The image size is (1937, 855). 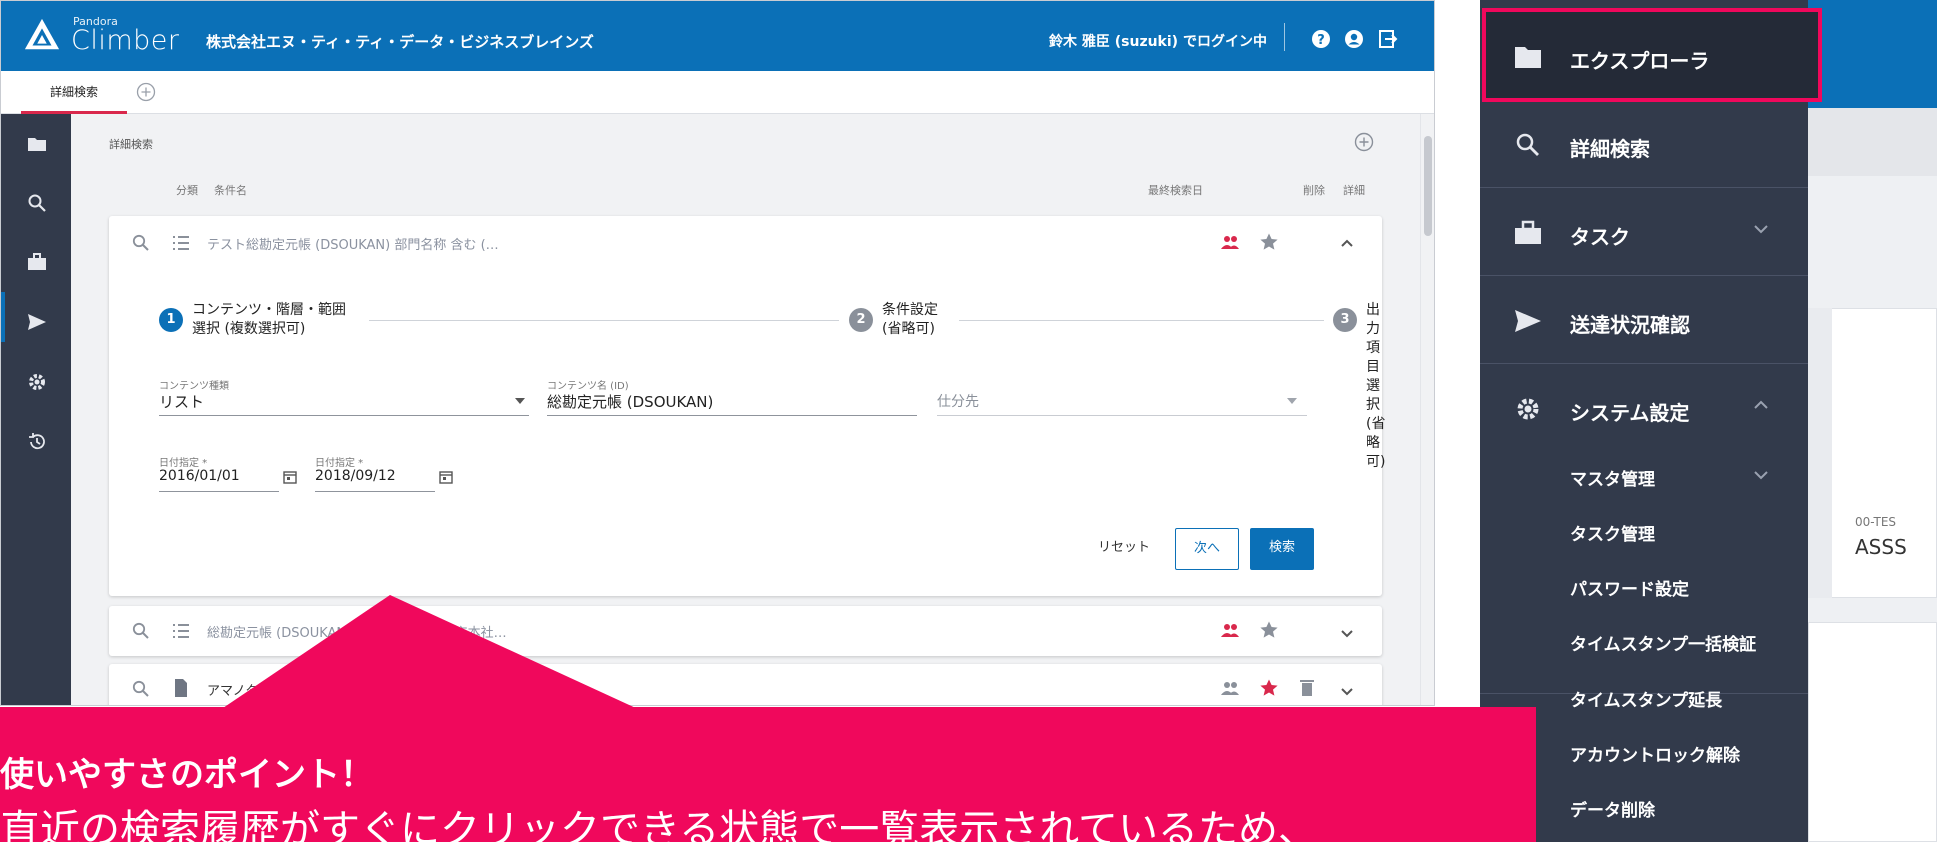 What do you see at coordinates (910, 320) in the screenshot?
I see `step-label-2: 条件設定 (省略可)` at bounding box center [910, 320].